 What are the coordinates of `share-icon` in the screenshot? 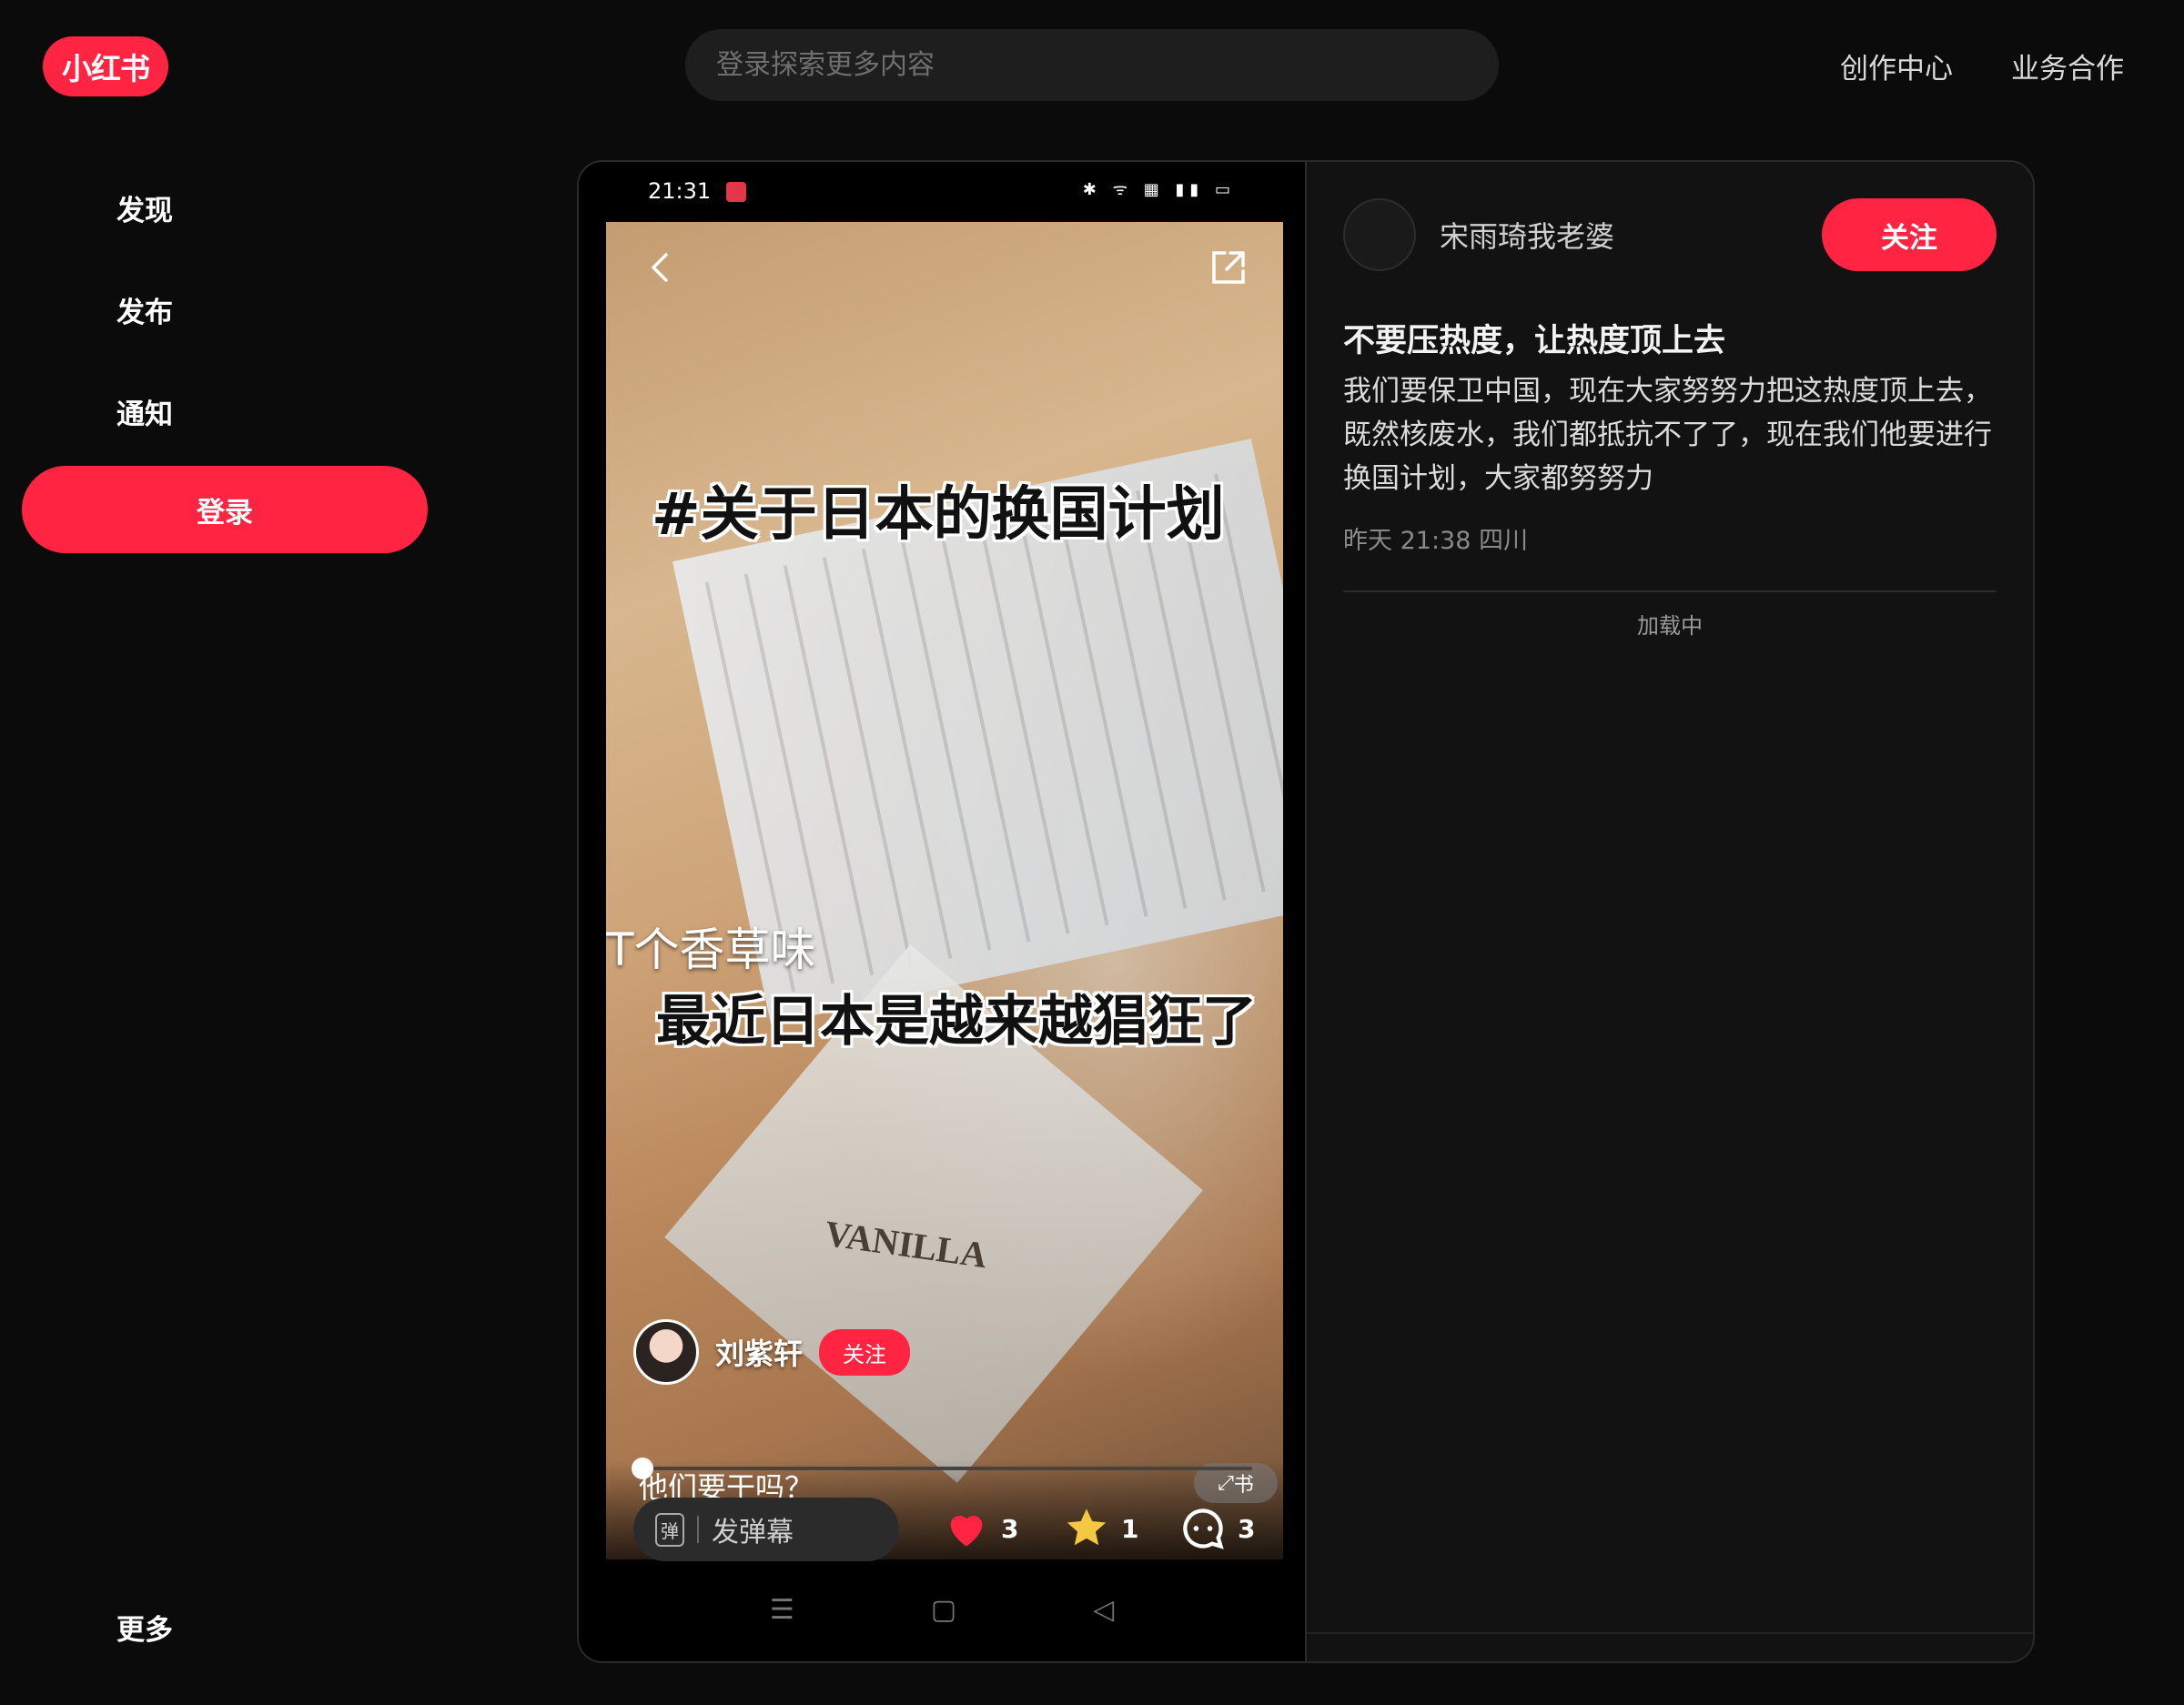 It's located at (1229, 267).